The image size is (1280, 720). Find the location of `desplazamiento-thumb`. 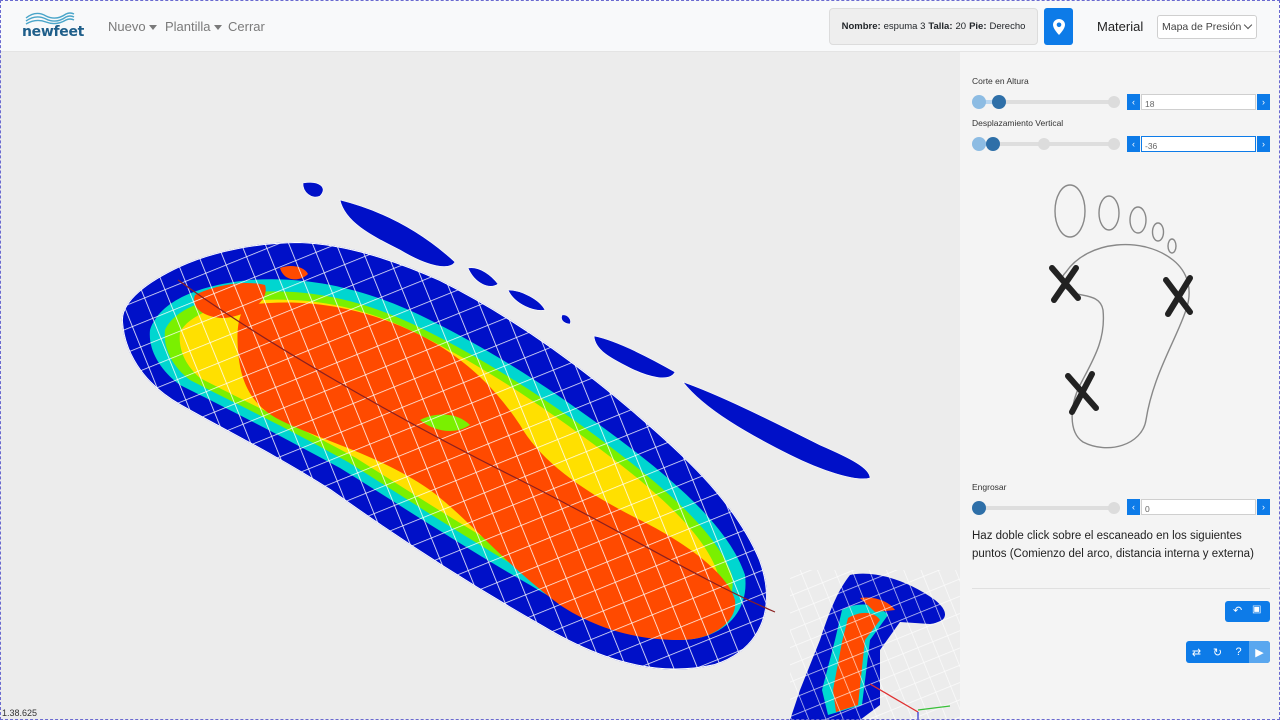

desplazamiento-thumb is located at coordinates (993, 144).